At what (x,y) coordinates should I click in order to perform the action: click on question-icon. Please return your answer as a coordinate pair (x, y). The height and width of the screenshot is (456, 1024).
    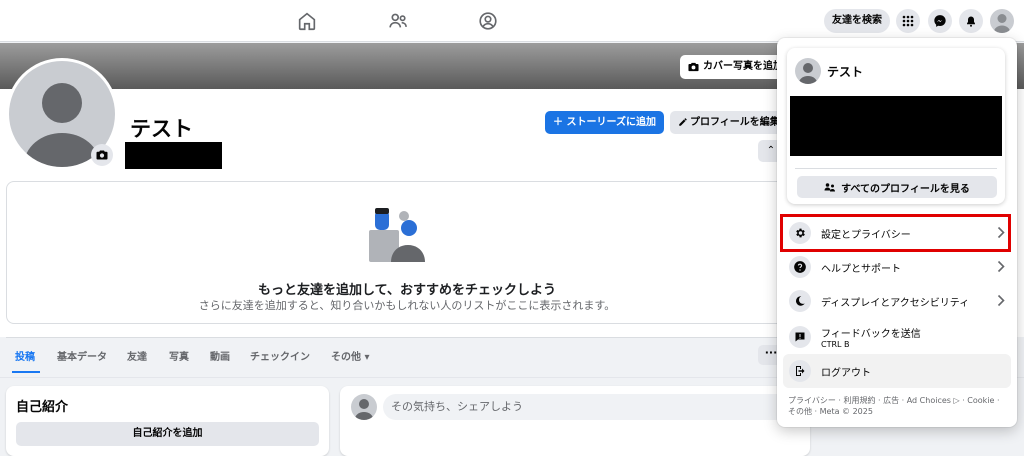
    Looking at the image, I should click on (800, 267).